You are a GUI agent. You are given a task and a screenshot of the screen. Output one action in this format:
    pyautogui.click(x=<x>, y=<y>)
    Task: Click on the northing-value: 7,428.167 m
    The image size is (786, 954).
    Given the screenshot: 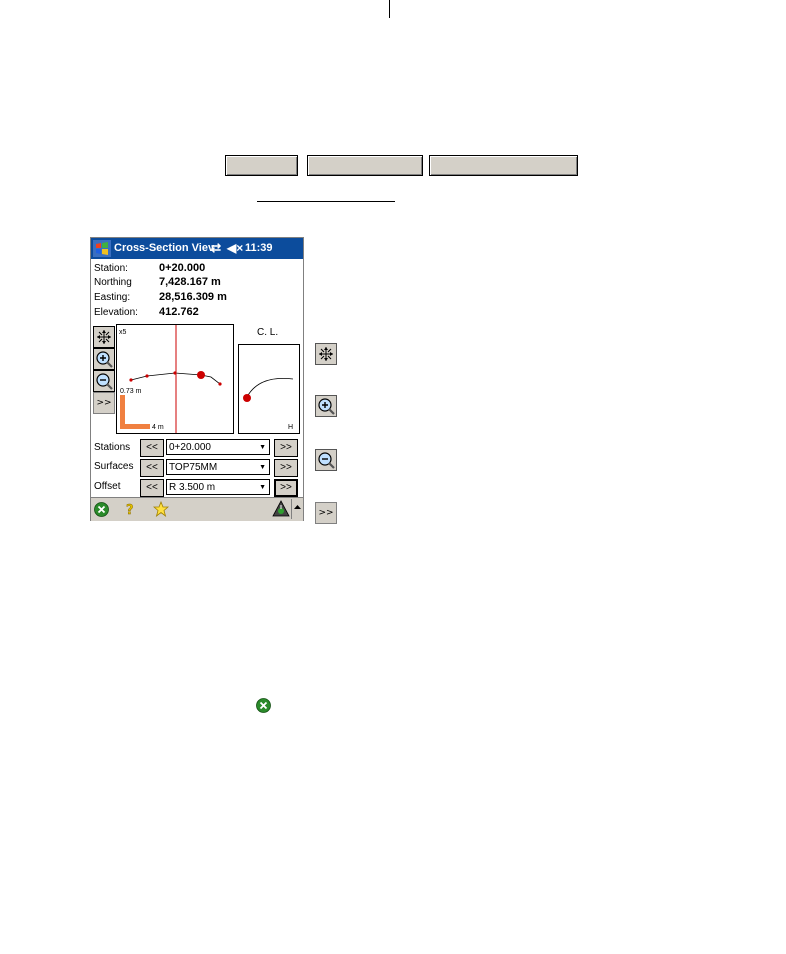 What is the action you would take?
    pyautogui.click(x=190, y=282)
    